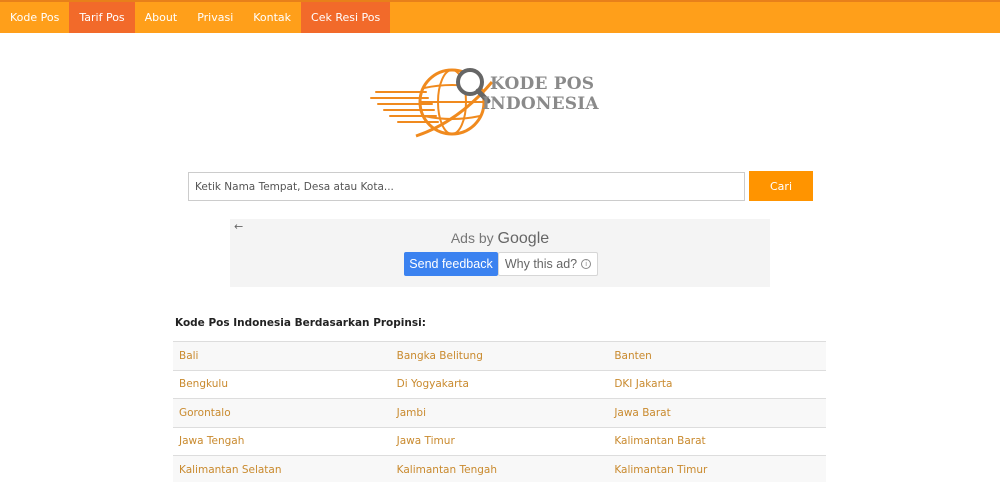 Image resolution: width=1000 pixels, height=482 pixels. What do you see at coordinates (542, 84) in the screenshot?
I see `logo-text-line1: KODE POS` at bounding box center [542, 84].